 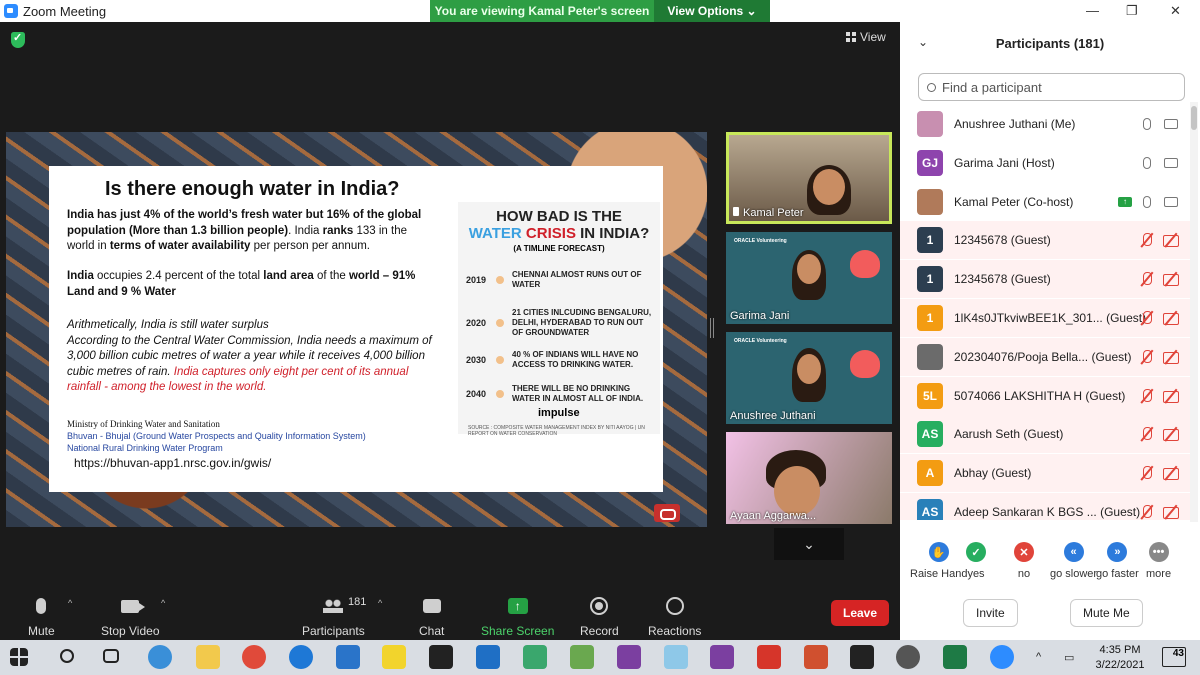 What do you see at coordinates (809, 544) in the screenshot?
I see `scroll-down-chevron-icon: ⌄` at bounding box center [809, 544].